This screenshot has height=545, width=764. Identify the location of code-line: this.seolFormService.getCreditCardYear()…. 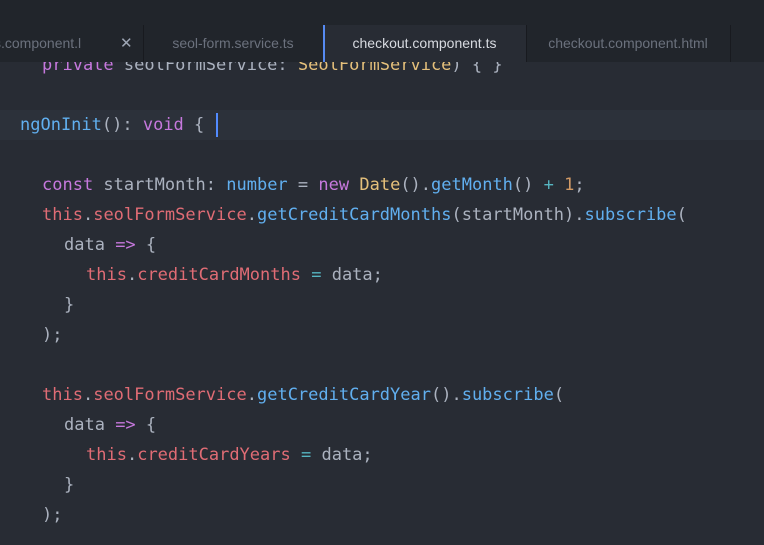
(303, 395).